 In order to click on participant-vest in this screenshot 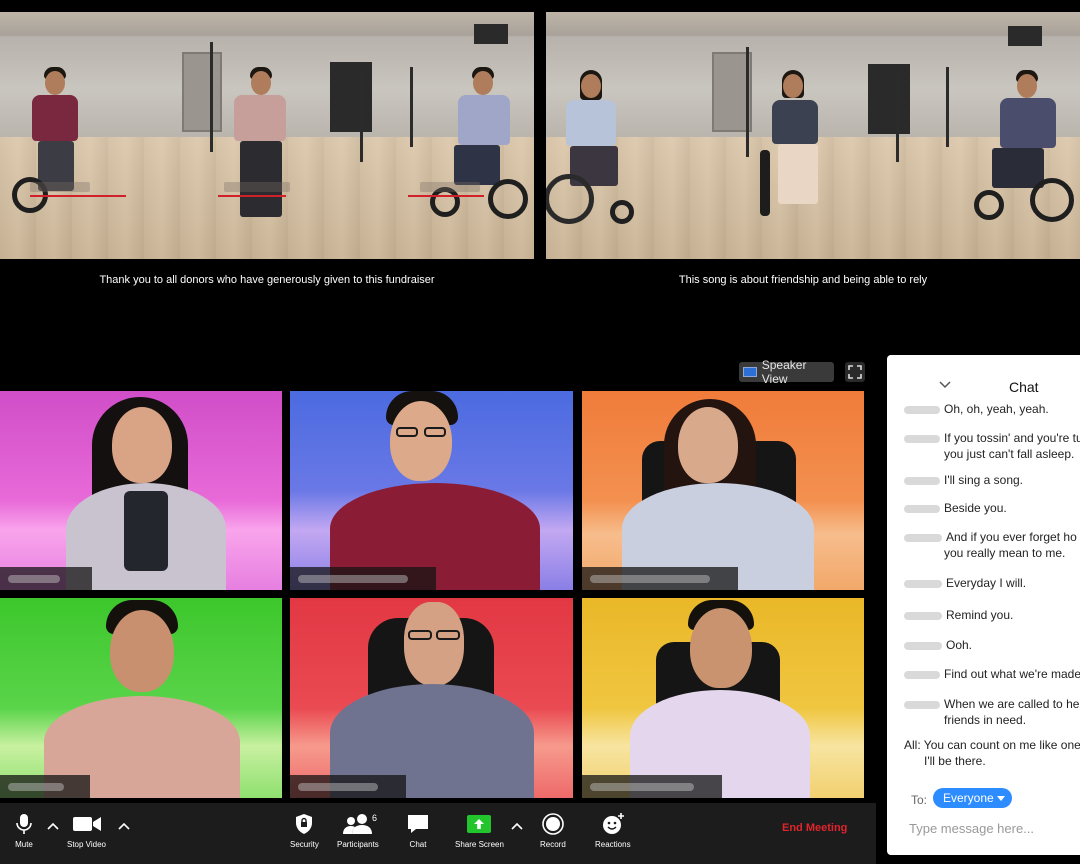, I will do `click(146, 531)`.